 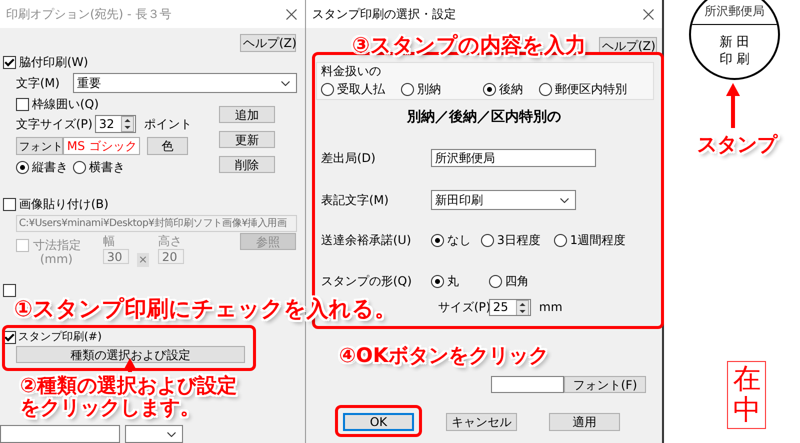 I want to click on bottom-field, so click(x=60, y=434).